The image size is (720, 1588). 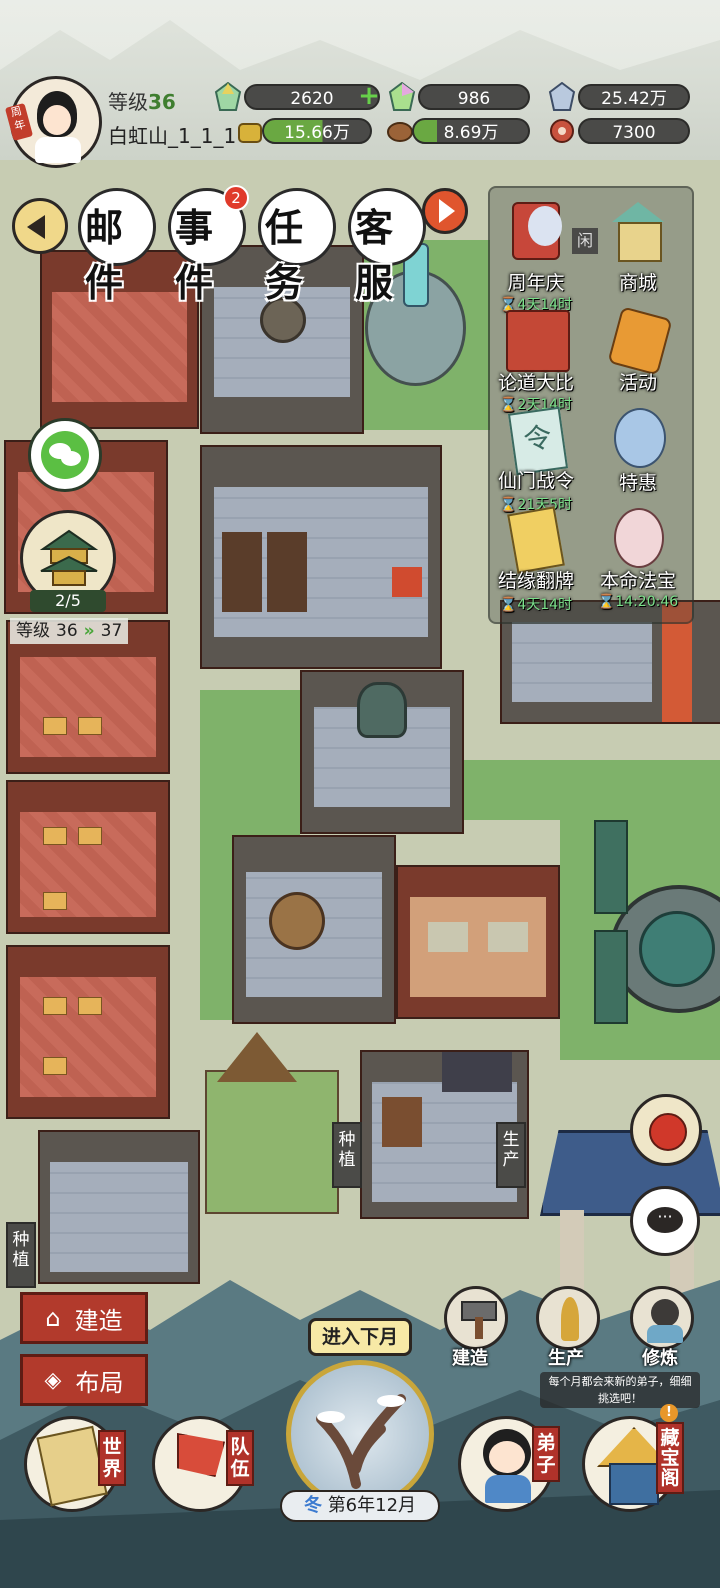 What do you see at coordinates (546, 1454) in the screenshot?
I see `disciple-label: 弟子` at bounding box center [546, 1454].